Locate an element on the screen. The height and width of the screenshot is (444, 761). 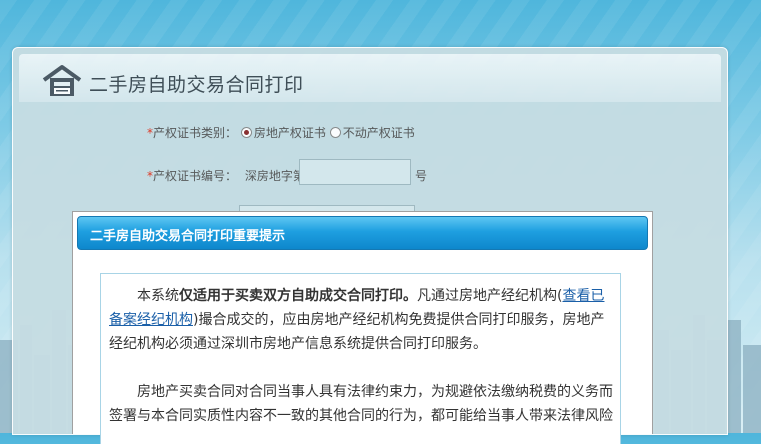
dialog-title: 二手房自助交易合同打印重要提示 is located at coordinates (188, 236).